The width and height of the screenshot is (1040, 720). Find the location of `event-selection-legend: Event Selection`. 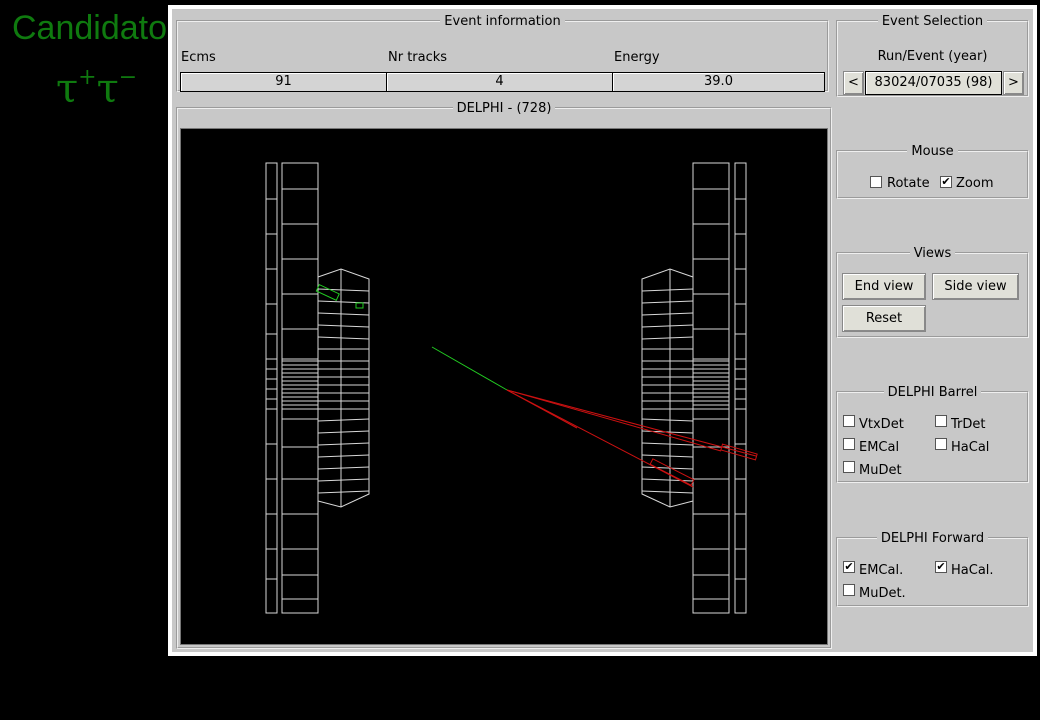

event-selection-legend: Event Selection is located at coordinates (932, 21).